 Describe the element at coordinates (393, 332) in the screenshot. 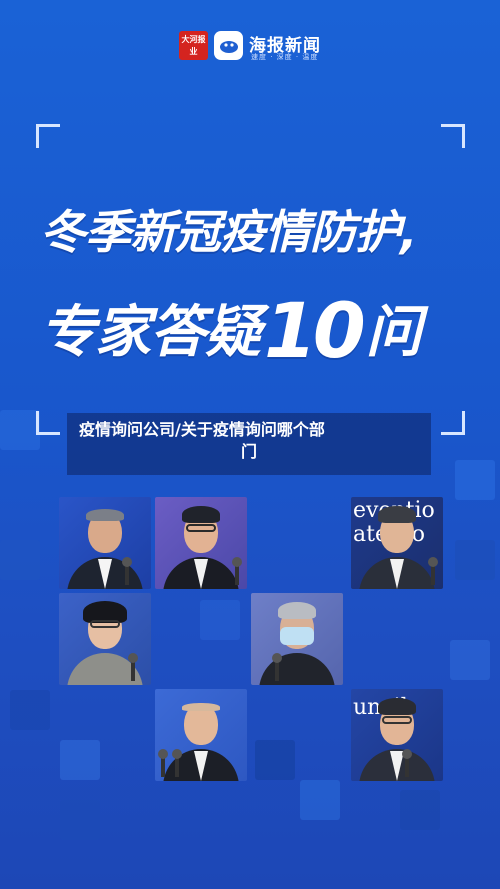

I see `headline-suffix: 问` at that location.